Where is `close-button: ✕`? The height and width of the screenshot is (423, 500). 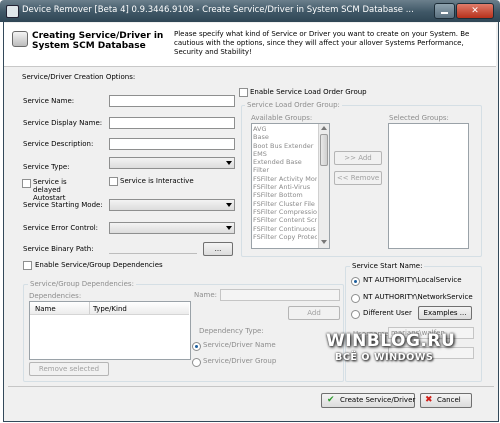 close-button: ✕ is located at coordinates (475, 11).